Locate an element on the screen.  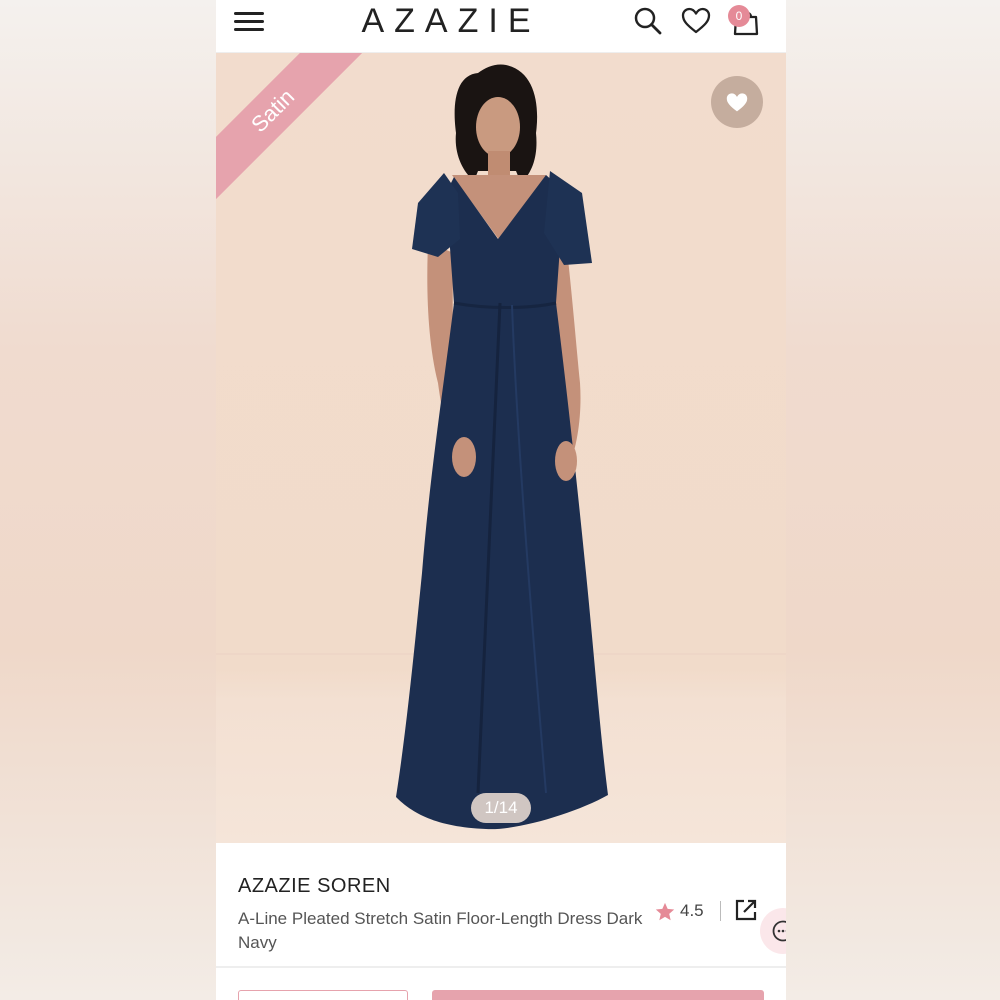
product-rating: 4.5 is located at coordinates (690, 912).